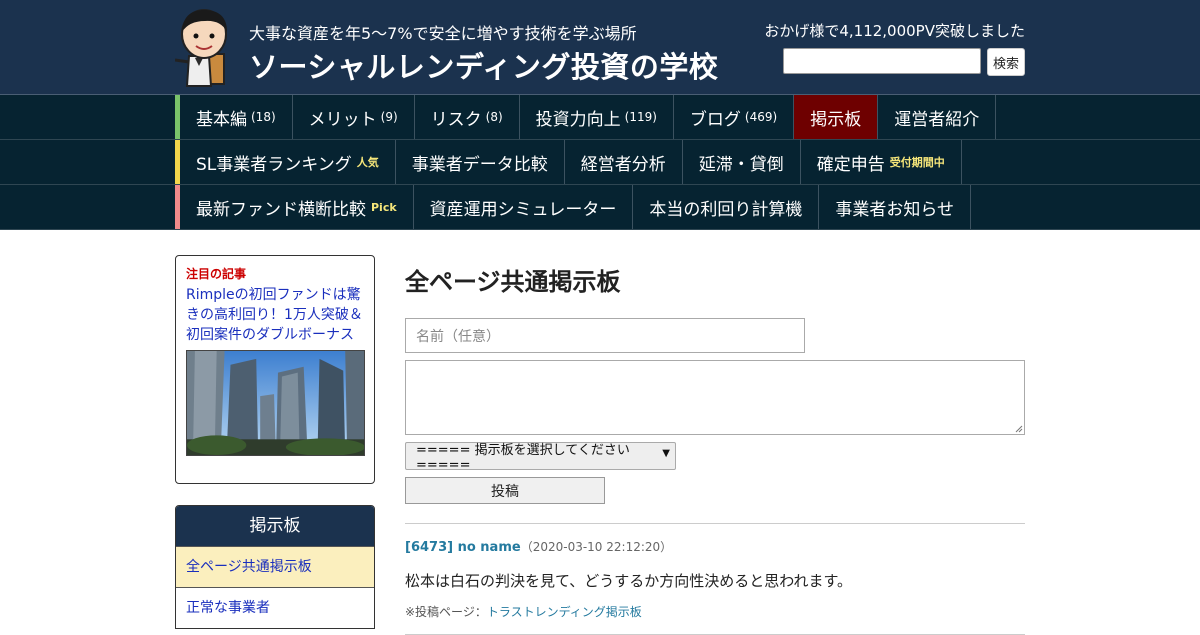 The image size is (1200, 635). I want to click on nav-label: リスク, so click(456, 119).